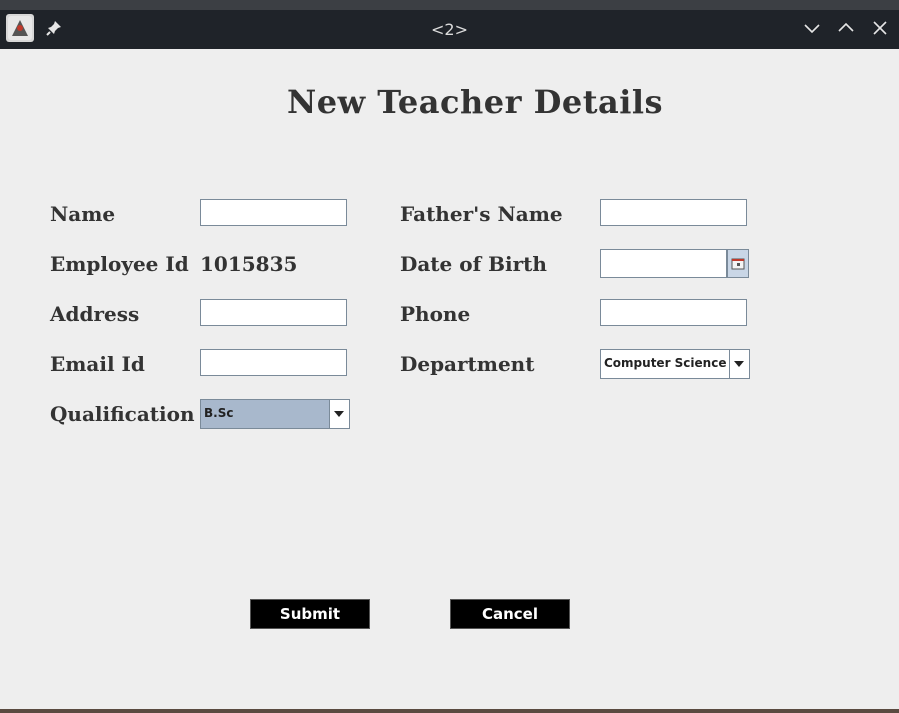  Describe the element at coordinates (249, 264) in the screenshot. I see `employee-id-value: 1015835` at that location.